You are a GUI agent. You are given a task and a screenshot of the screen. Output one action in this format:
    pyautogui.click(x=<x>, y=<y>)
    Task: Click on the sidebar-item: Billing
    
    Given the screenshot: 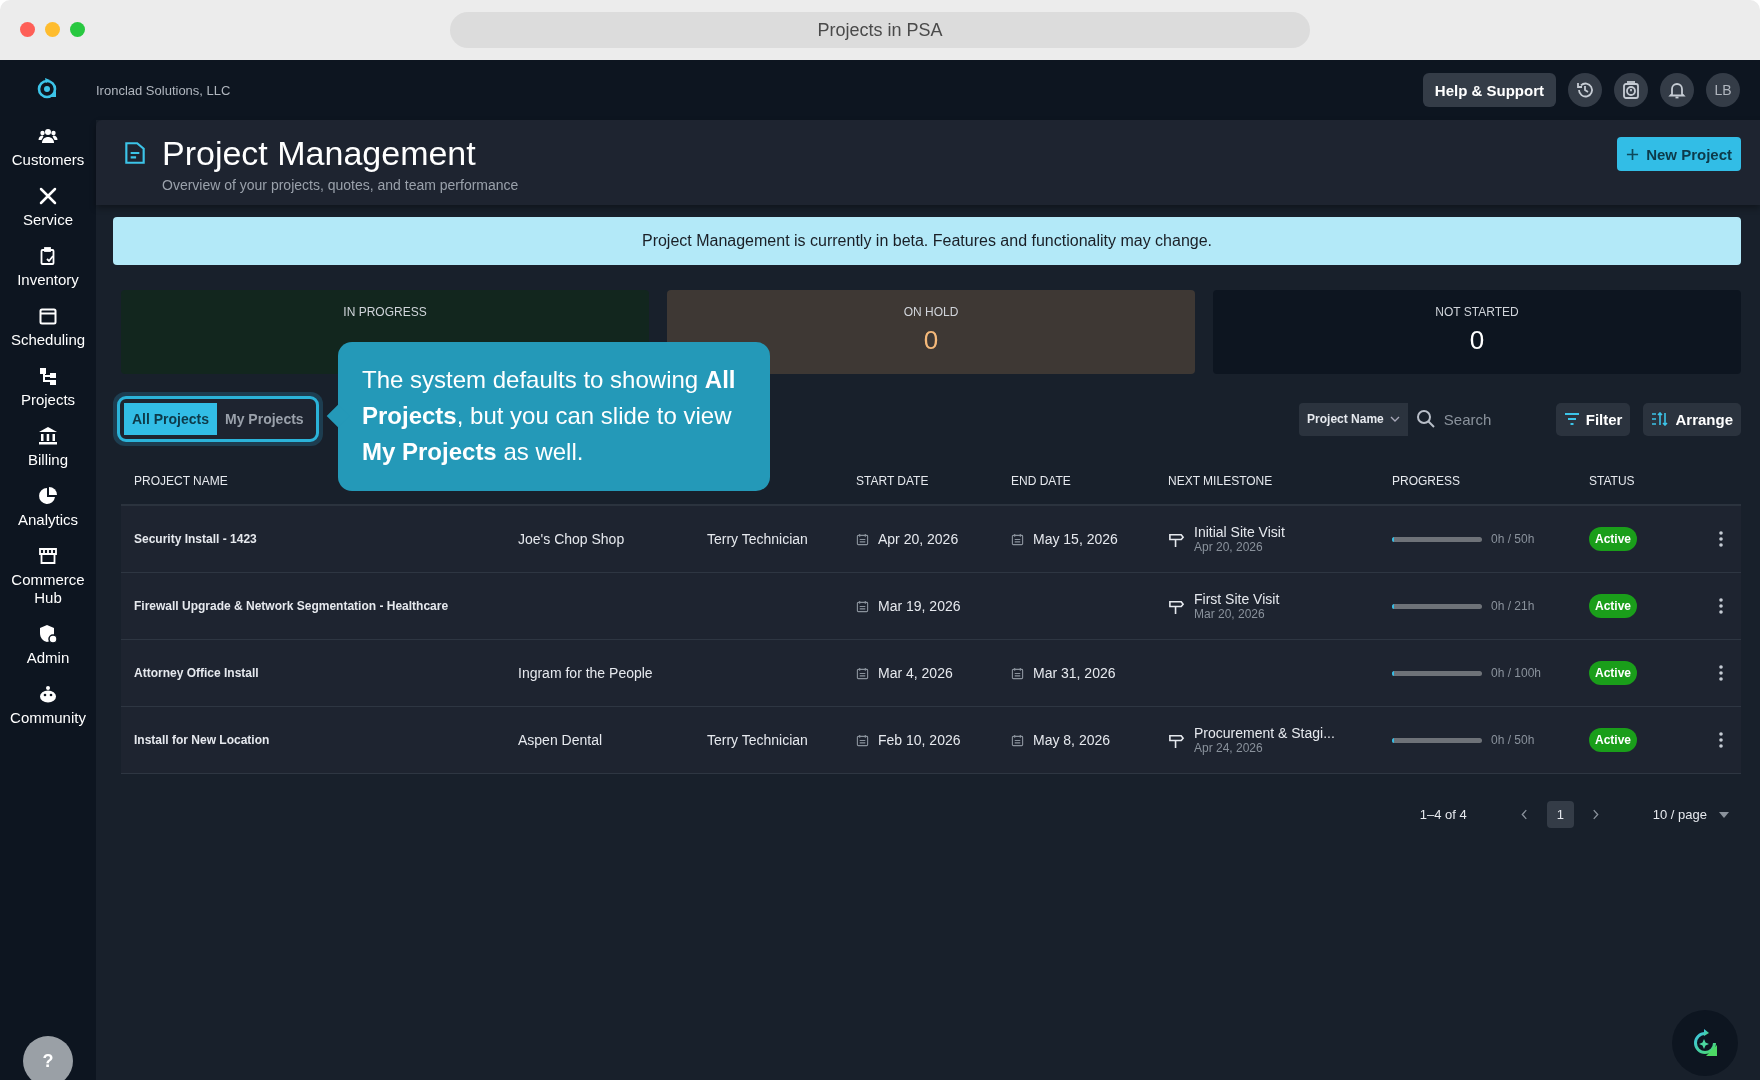 What is the action you would take?
    pyautogui.click(x=48, y=447)
    